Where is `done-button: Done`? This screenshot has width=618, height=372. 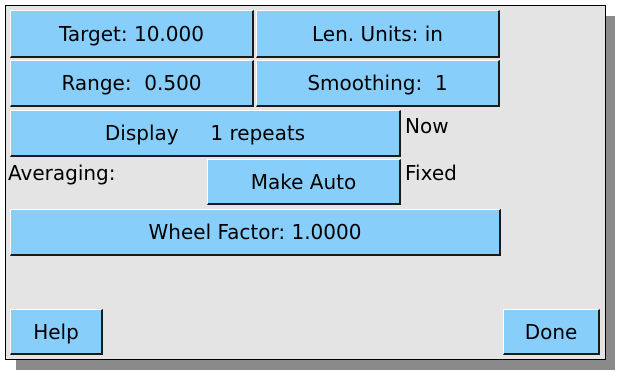
done-button: Done is located at coordinates (551, 332).